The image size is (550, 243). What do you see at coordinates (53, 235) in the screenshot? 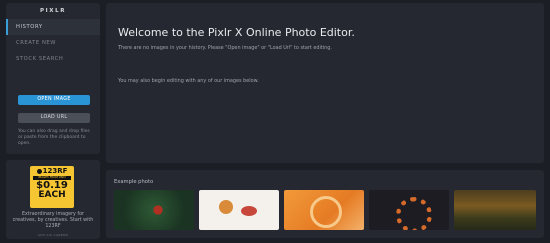
I see `ad-tag: ADS VIA CARBON` at bounding box center [53, 235].